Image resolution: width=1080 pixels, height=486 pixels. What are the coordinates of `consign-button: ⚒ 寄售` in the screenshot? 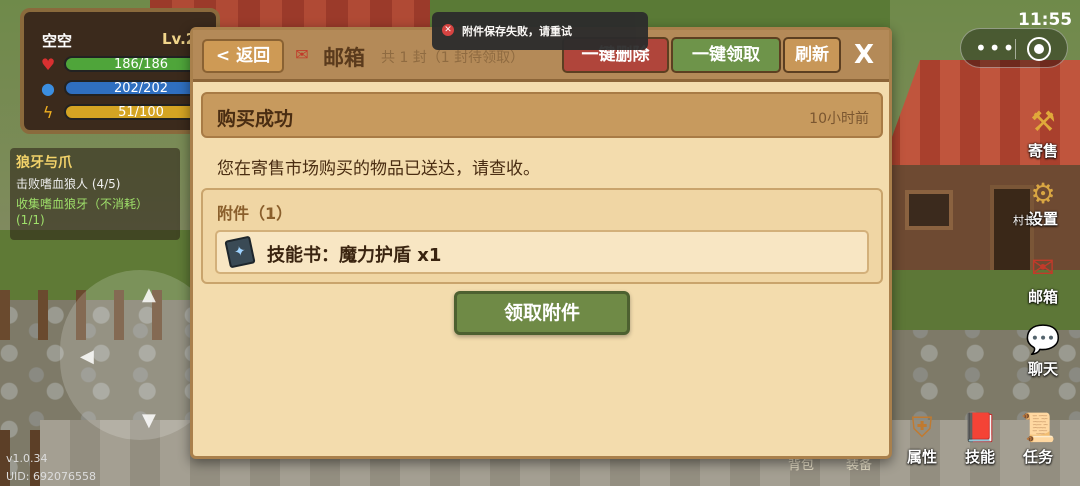 It's located at (1043, 132).